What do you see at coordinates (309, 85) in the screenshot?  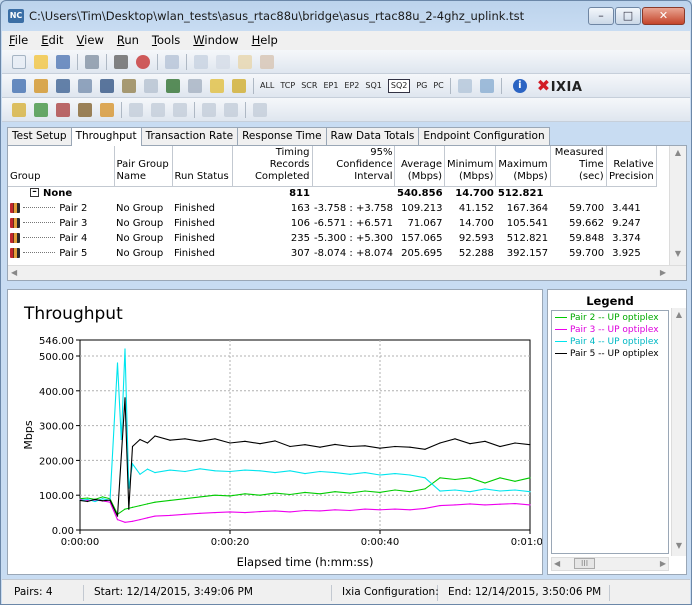 I see `filter-scr: SCR` at bounding box center [309, 85].